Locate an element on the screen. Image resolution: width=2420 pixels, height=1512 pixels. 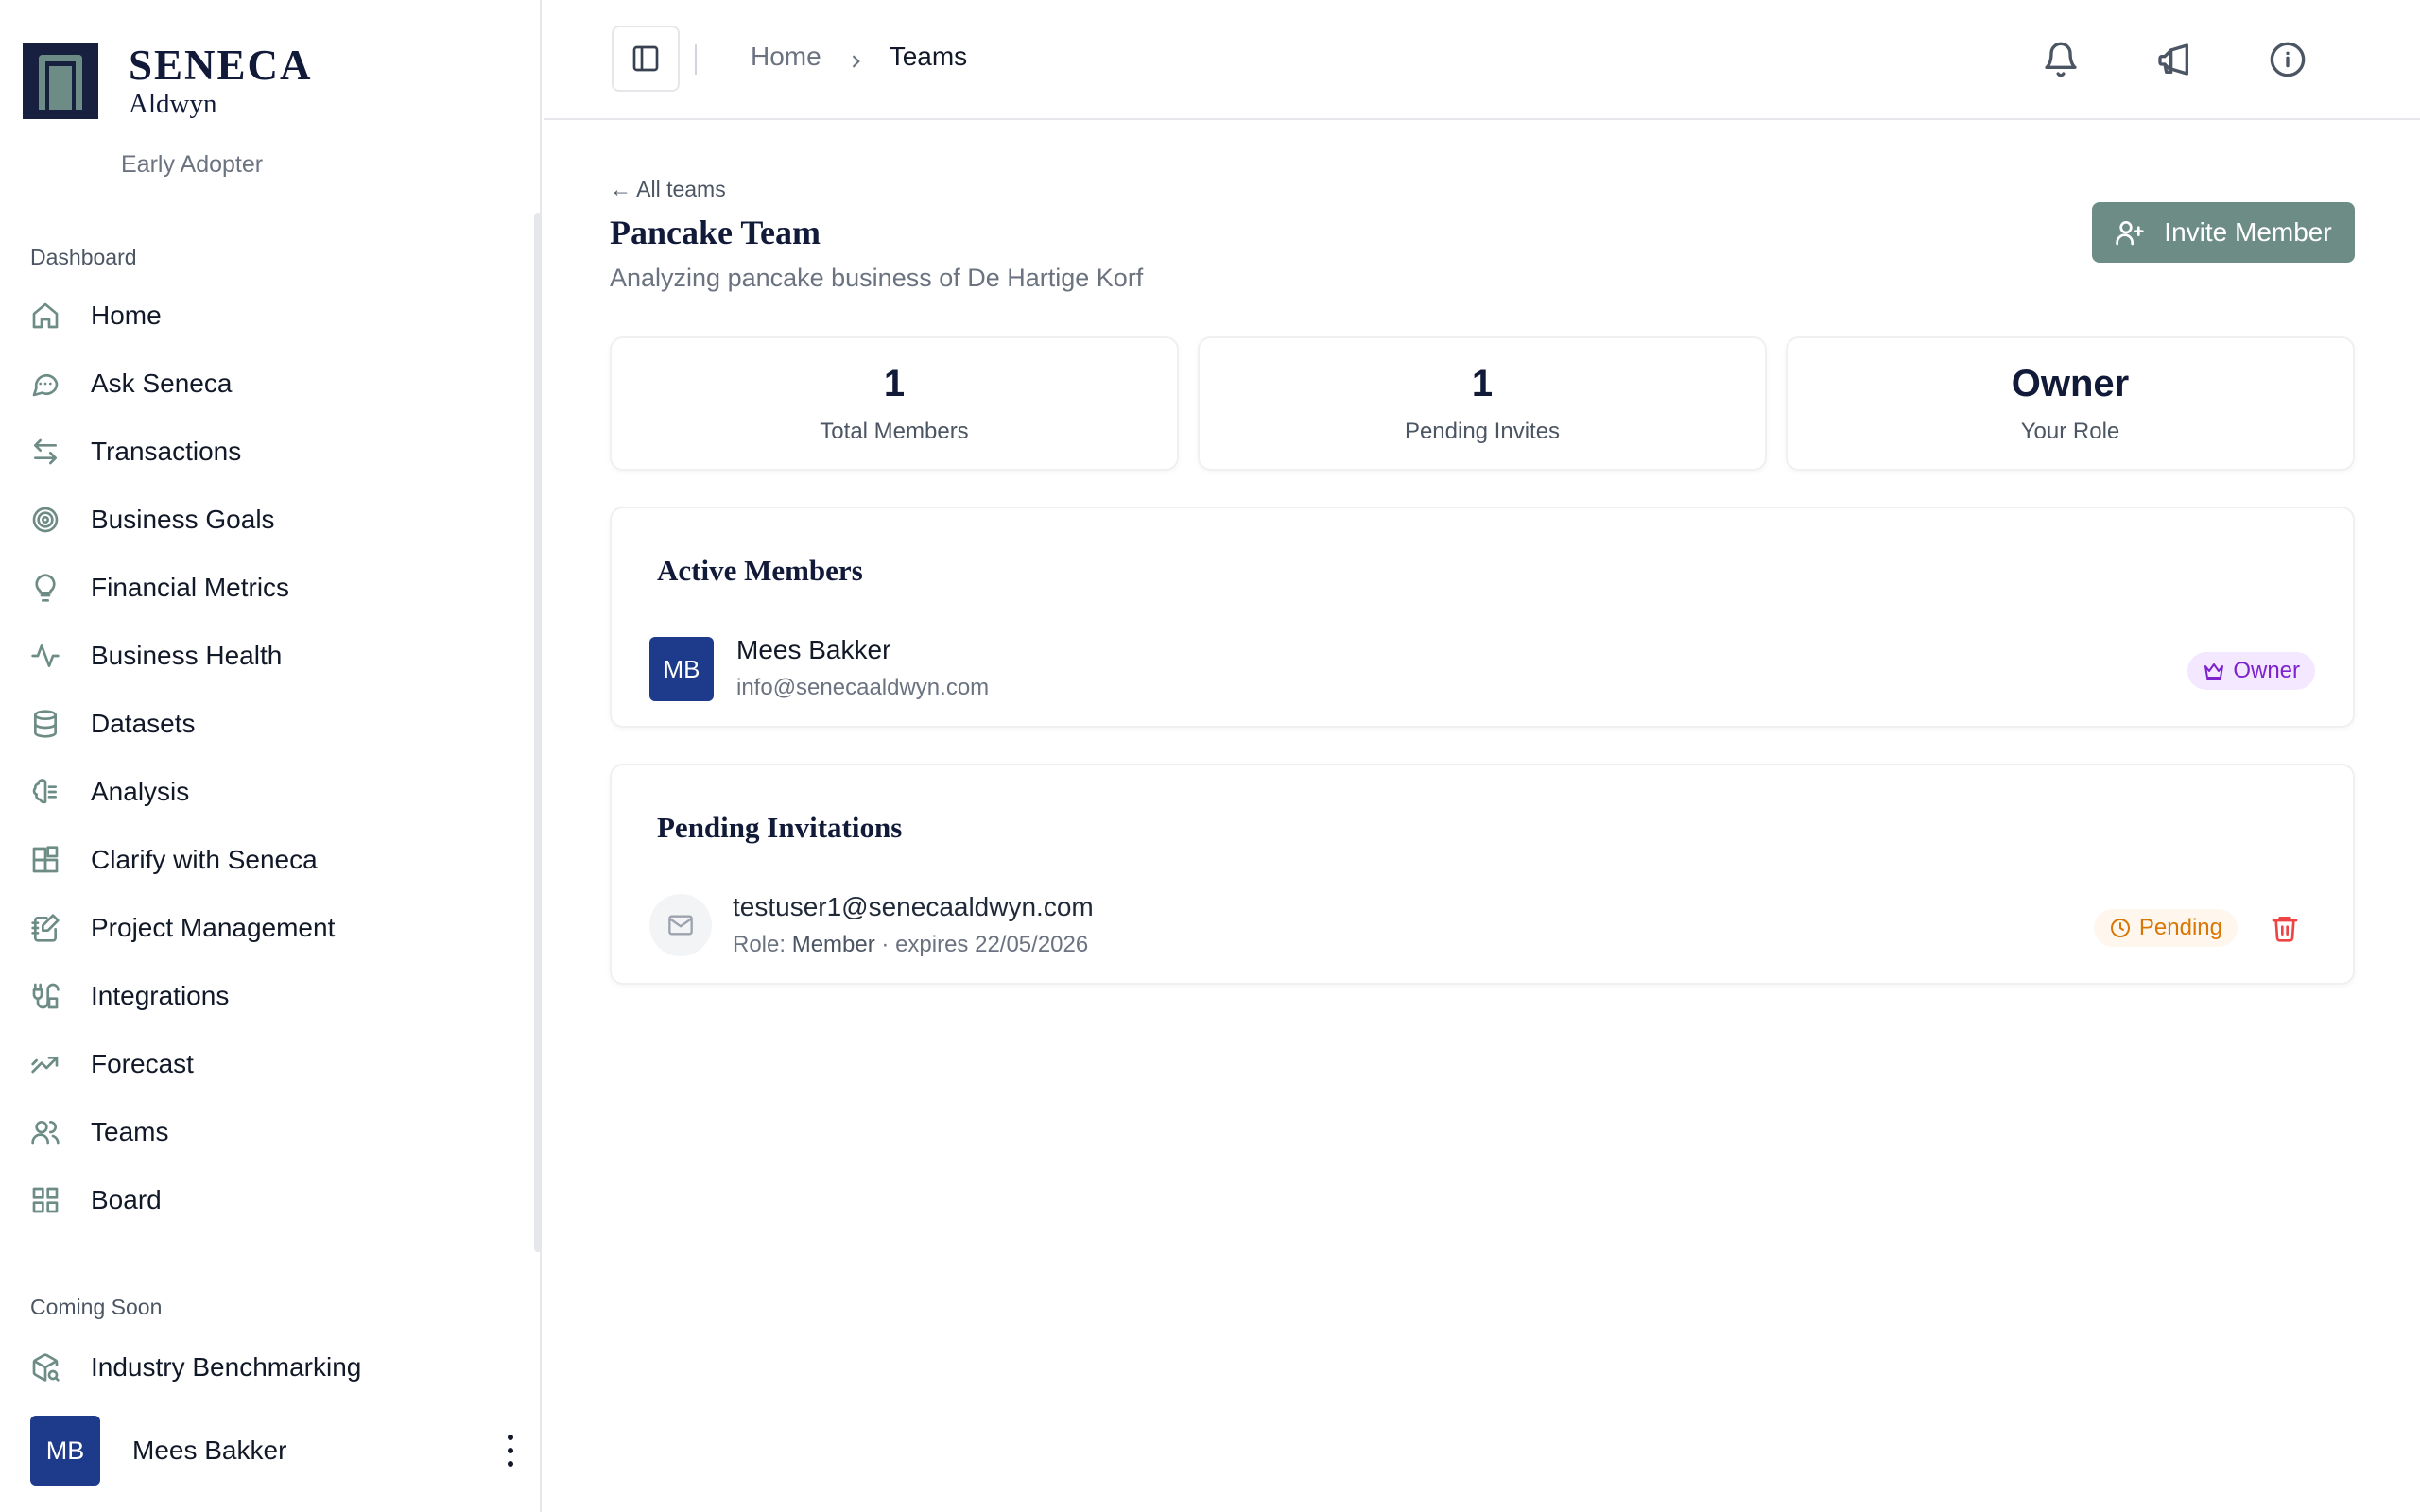
invite-email: testuser1@senecaaldwyn.com is located at coordinates (913, 906).